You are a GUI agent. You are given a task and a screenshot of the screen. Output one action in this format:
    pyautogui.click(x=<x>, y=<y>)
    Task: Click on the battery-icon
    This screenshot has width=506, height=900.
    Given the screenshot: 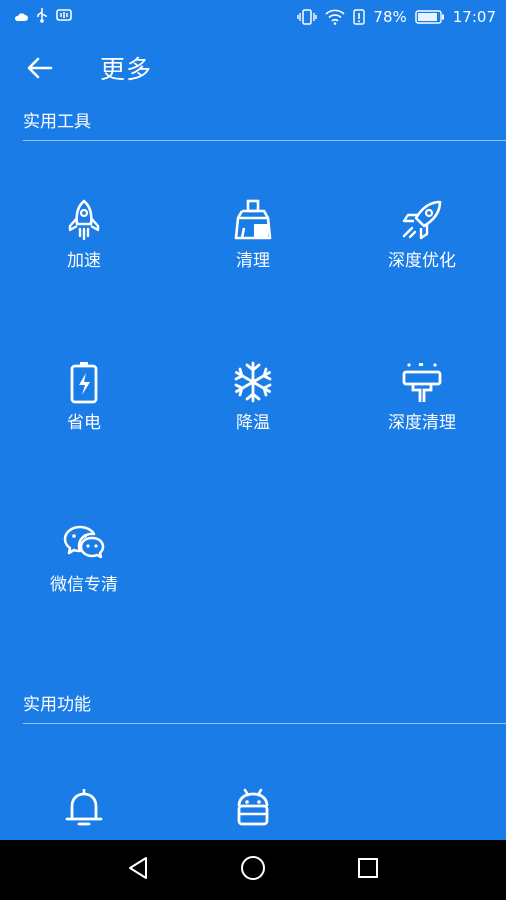 What is the action you would take?
    pyautogui.click(x=430, y=17)
    